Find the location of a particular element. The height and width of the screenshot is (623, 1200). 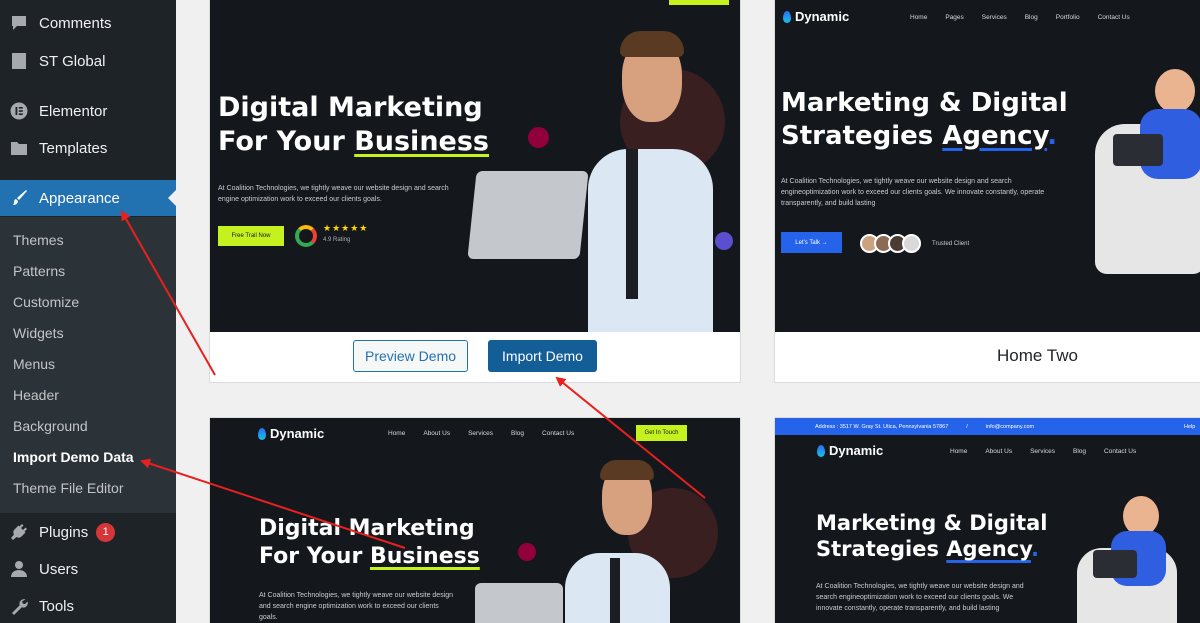

submenu-menus: Menus is located at coordinates (34, 364).